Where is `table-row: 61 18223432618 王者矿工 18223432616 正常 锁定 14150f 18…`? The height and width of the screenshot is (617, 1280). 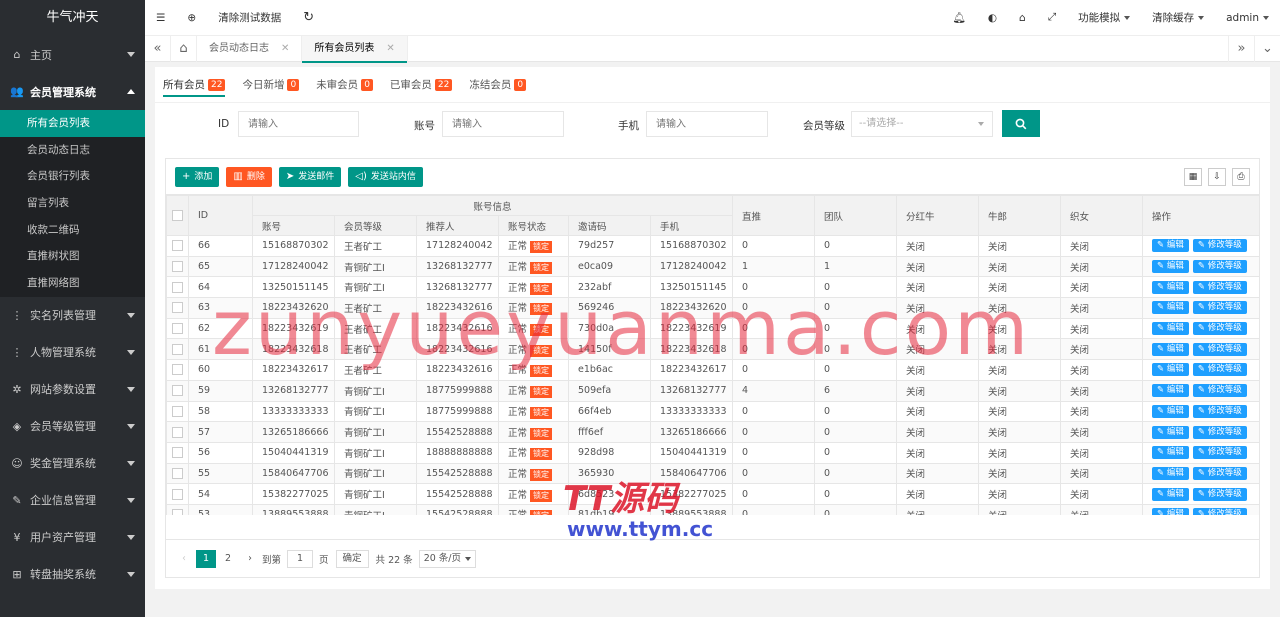
table-row: 61 18223432618 王者矿工 18223432616 正常 锁定 14150f 18… is located at coordinates (712, 349).